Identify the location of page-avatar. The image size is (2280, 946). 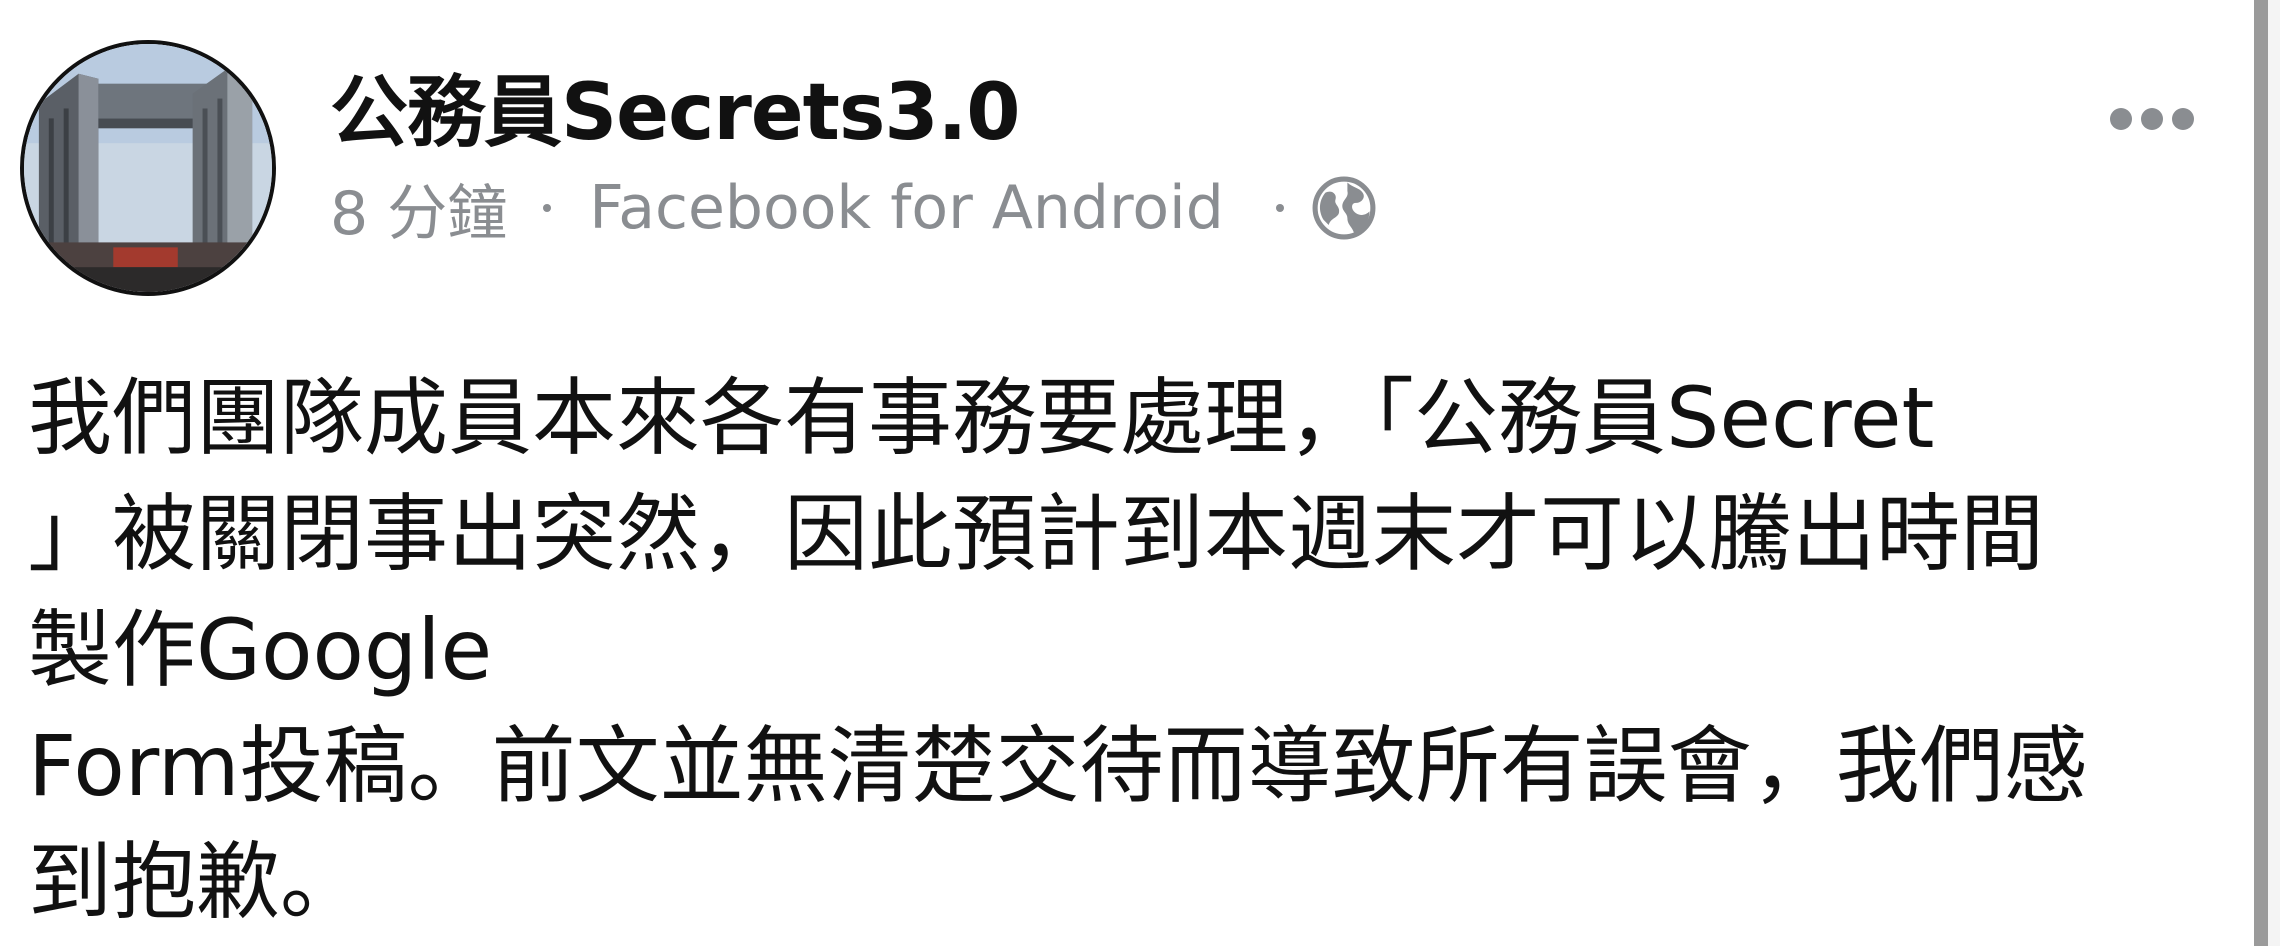
(148, 168).